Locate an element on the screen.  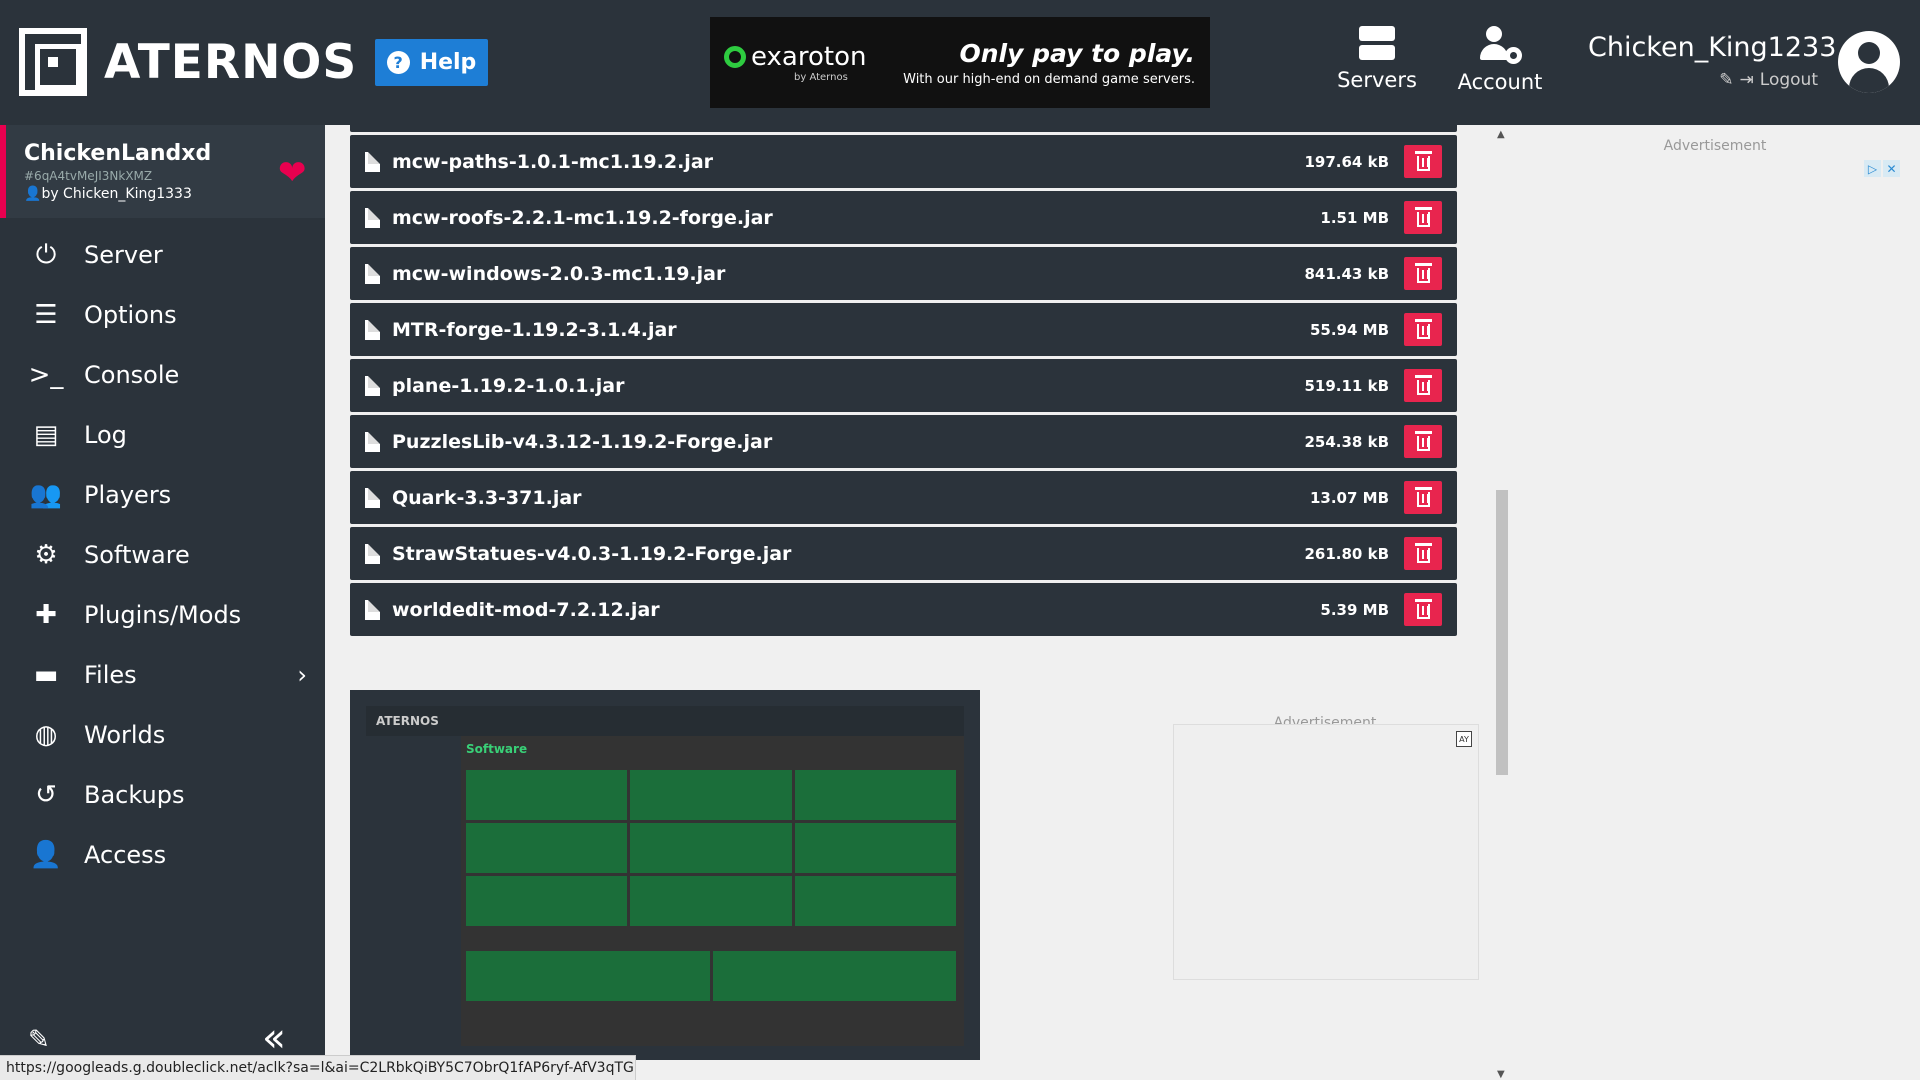
sidebar-item-software: ⚙ Software is located at coordinates (162, 555).